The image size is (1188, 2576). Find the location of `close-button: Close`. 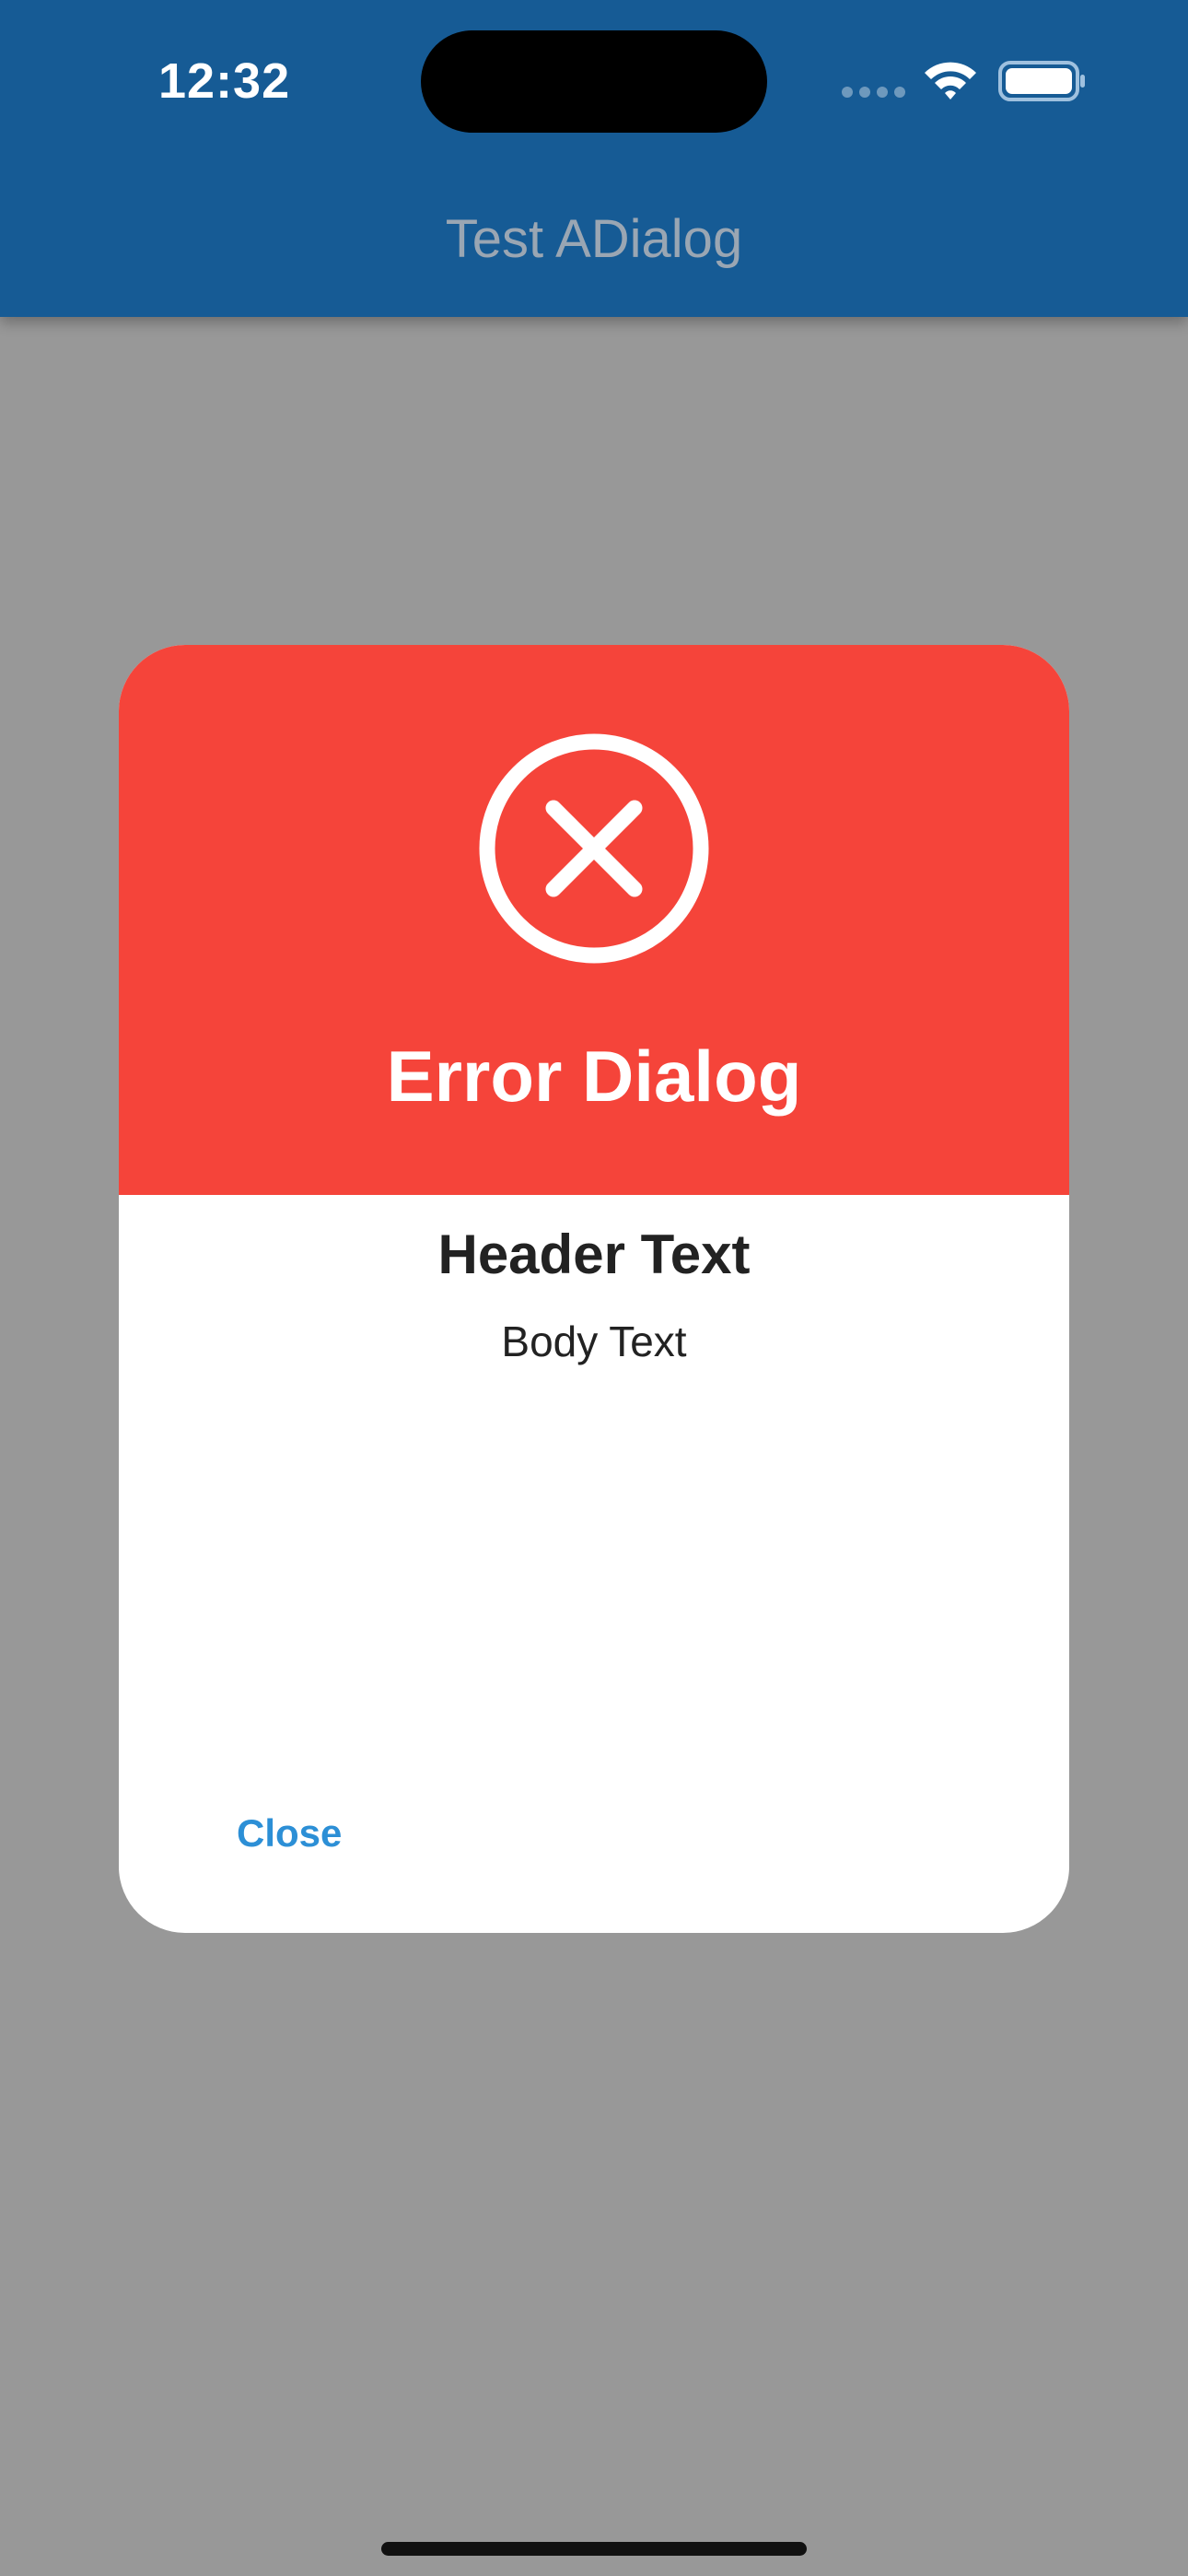

close-button: Close is located at coordinates (289, 1833).